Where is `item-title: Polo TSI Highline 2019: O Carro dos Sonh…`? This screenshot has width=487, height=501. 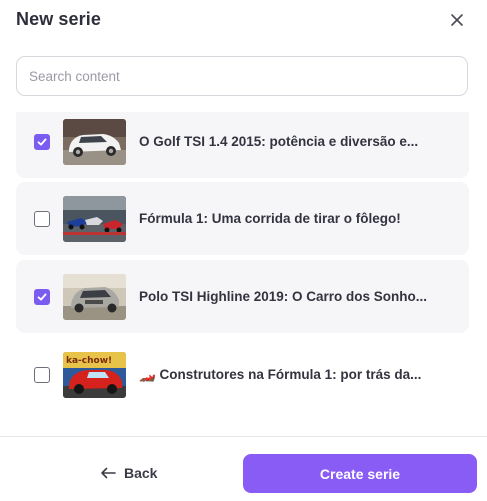
item-title: Polo TSI Highline 2019: O Carro dos Sonh… is located at coordinates (283, 296).